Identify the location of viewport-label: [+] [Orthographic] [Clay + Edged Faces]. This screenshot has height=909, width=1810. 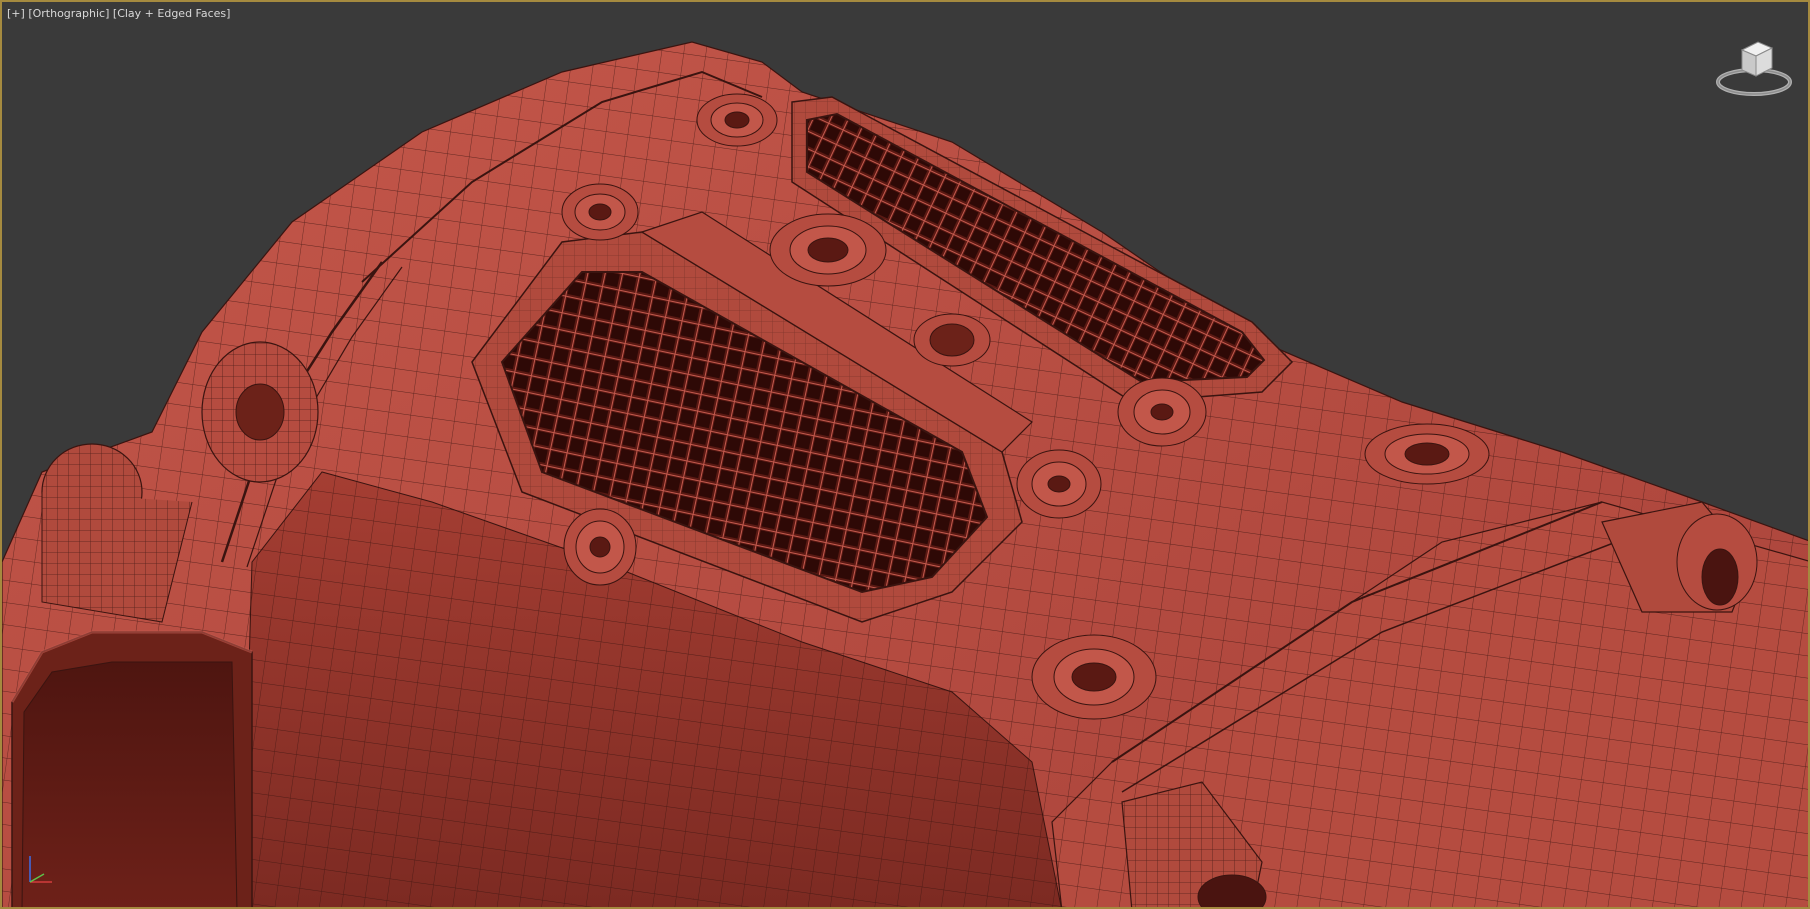
(118, 13).